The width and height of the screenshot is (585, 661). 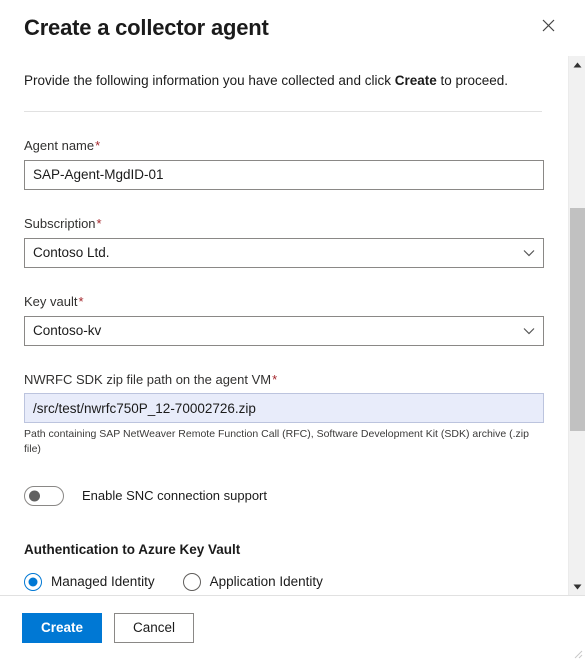 What do you see at coordinates (146, 27) in the screenshot?
I see `page-title: Create a collector agent` at bounding box center [146, 27].